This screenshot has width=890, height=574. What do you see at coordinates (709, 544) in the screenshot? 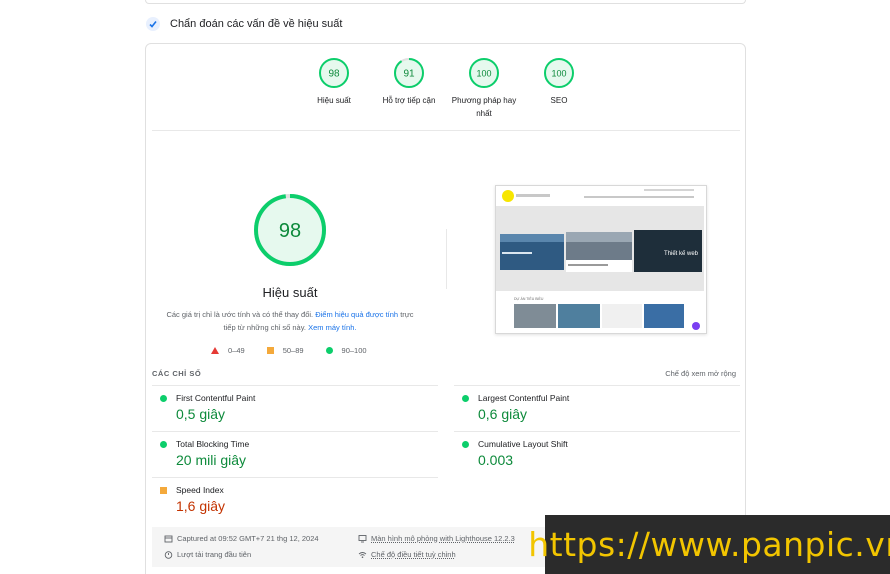
I see `watermark-banner: https://www.panpic.vn` at bounding box center [709, 544].